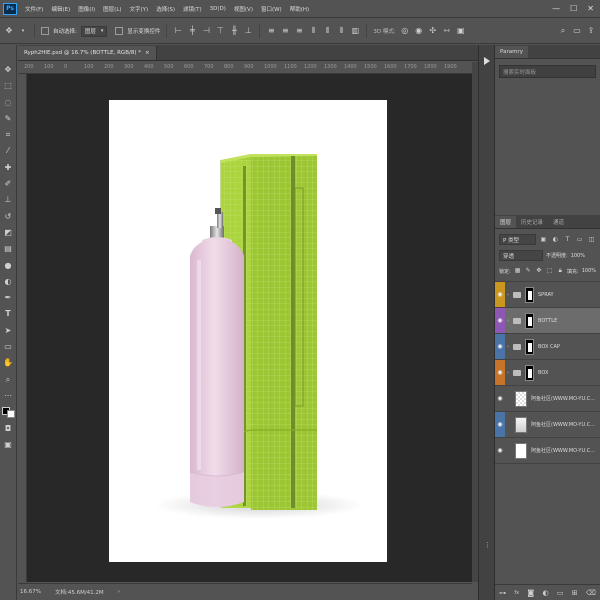 The image size is (600, 600). Describe the element at coordinates (559, 222) in the screenshot. I see `tab-channels: 通道` at that location.